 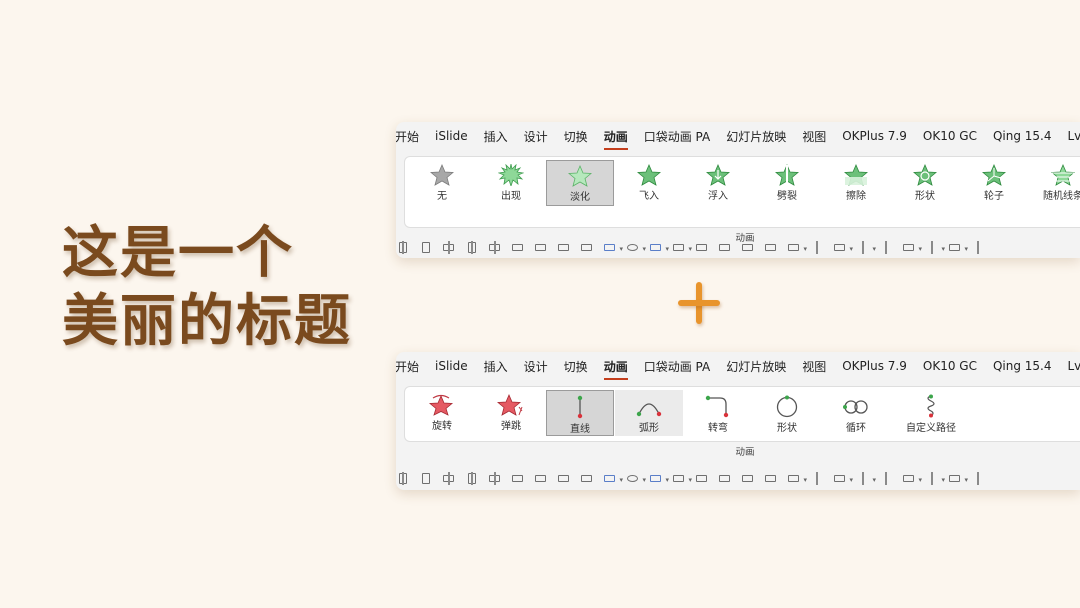 What do you see at coordinates (931, 413) in the screenshot?
I see `effect-custom-path: 自定义路径` at bounding box center [931, 413].